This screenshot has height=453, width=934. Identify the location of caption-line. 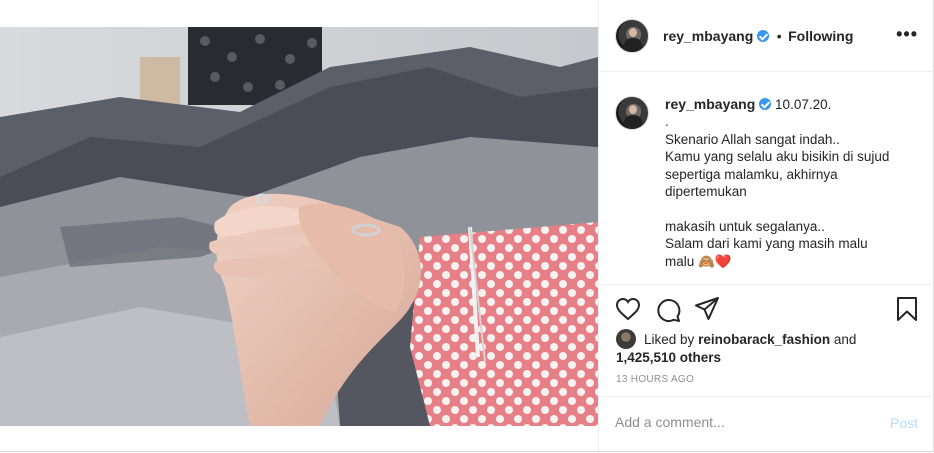
(790, 208).